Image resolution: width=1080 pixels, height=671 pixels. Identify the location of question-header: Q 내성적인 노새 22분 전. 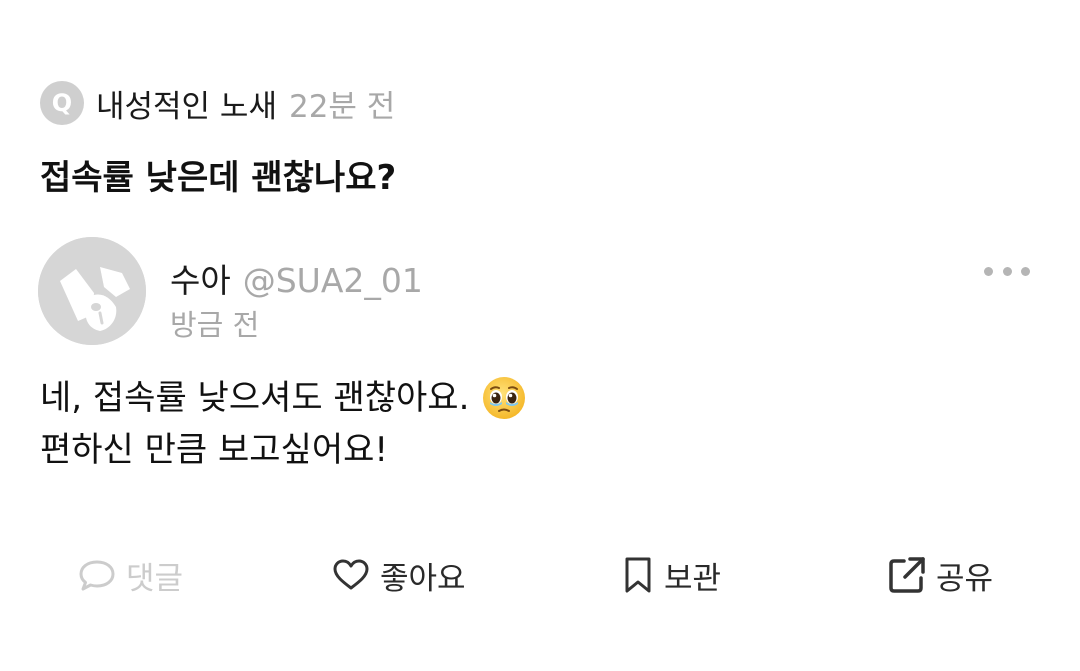
(217, 103).